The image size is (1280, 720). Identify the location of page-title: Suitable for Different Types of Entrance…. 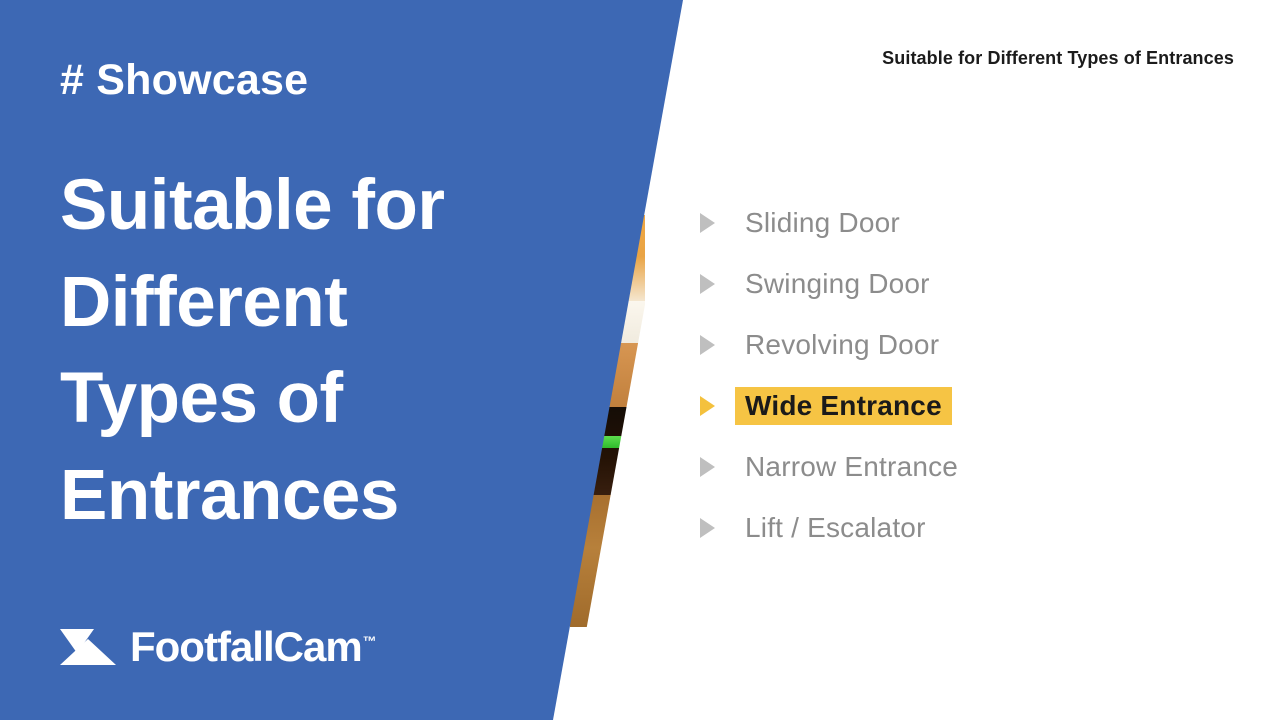
(1058, 58).